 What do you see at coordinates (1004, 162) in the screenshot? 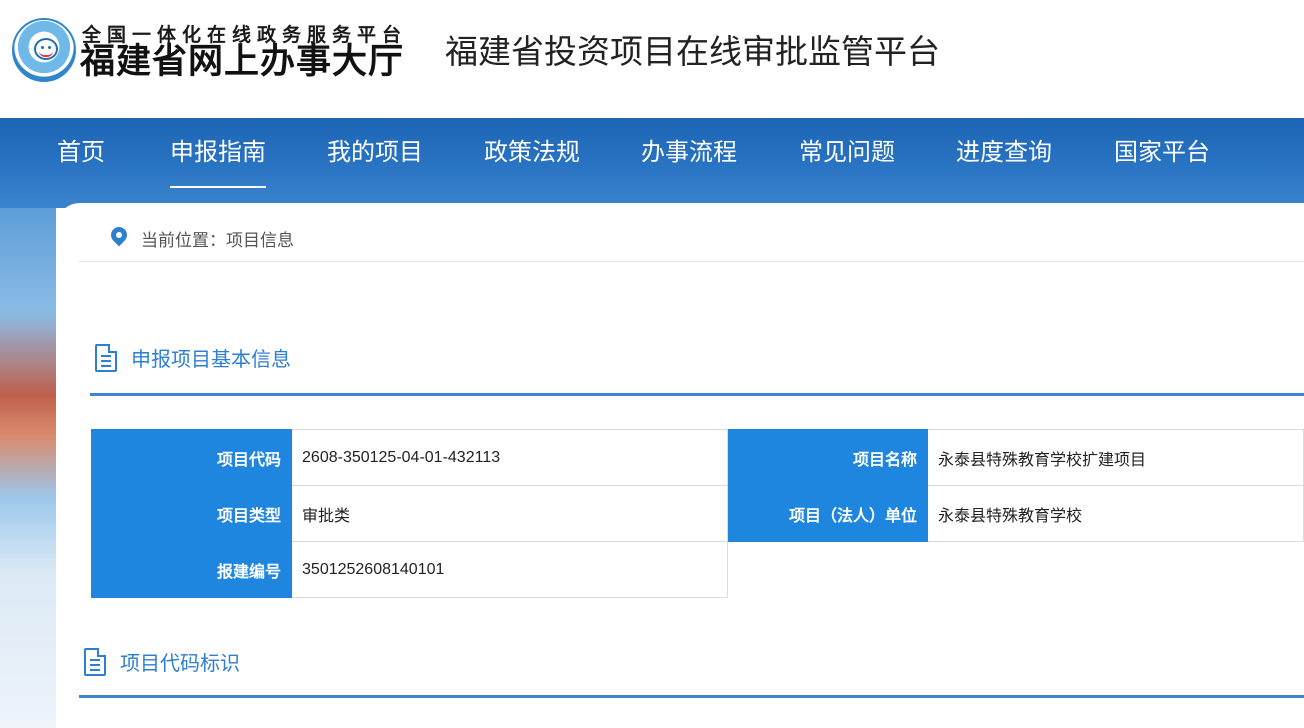
I see `nav-item-progress: 进度查询` at bounding box center [1004, 162].